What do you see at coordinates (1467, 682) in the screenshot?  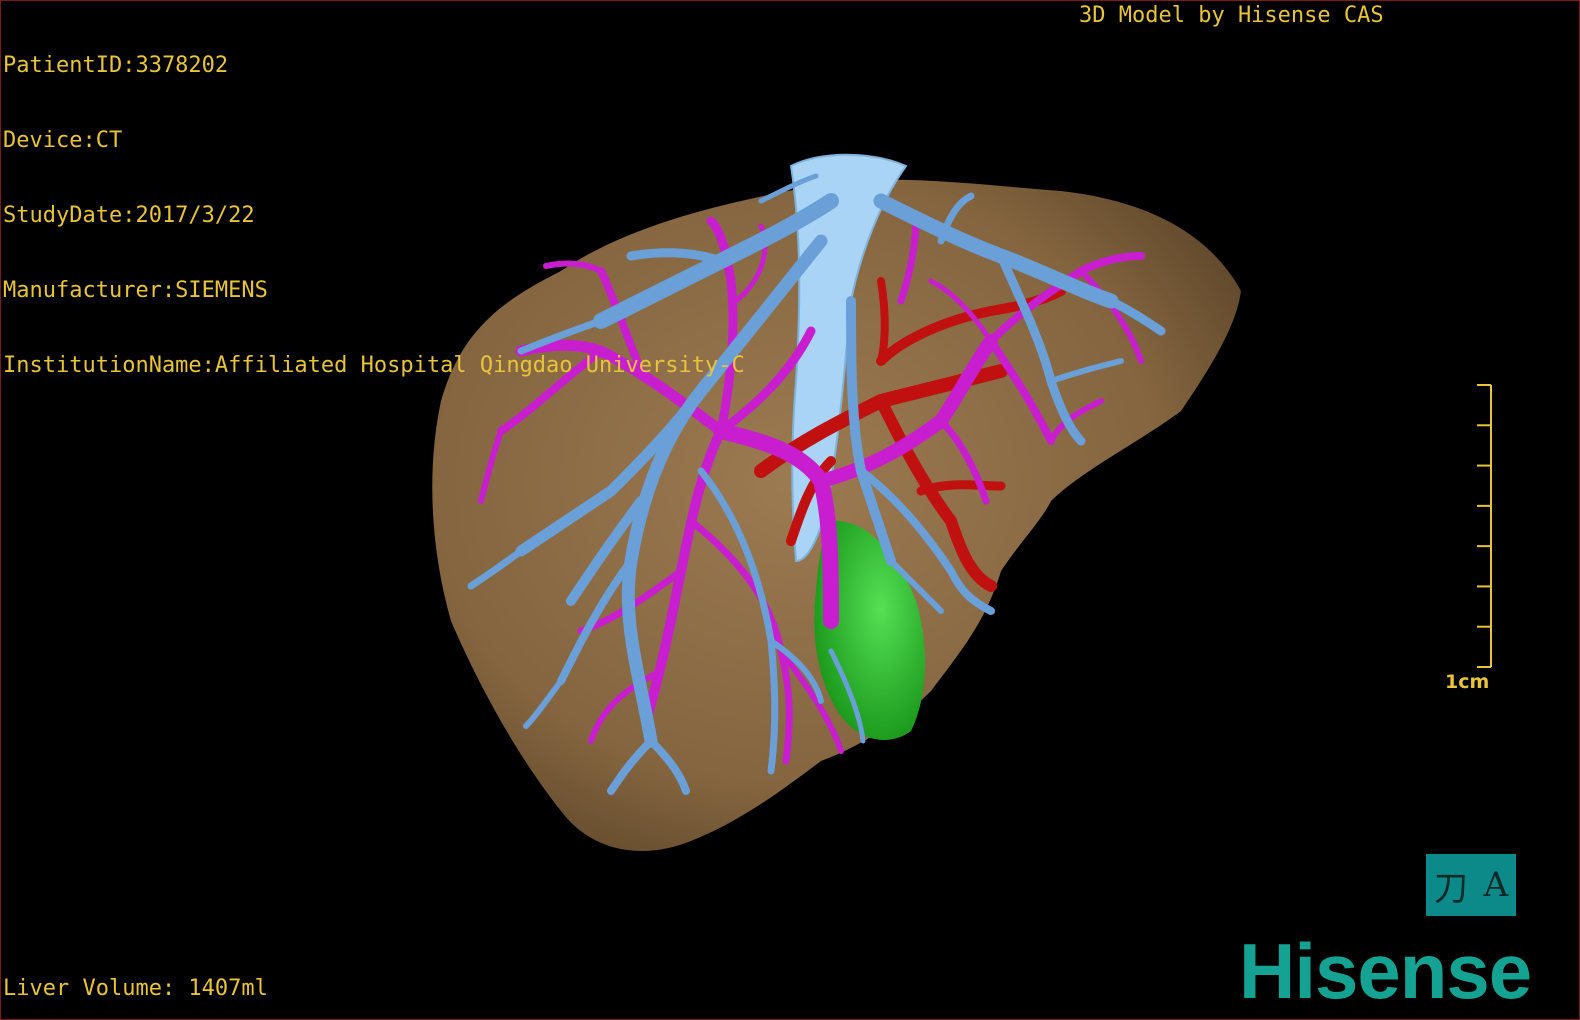 I see `scale-label: 1cm` at bounding box center [1467, 682].